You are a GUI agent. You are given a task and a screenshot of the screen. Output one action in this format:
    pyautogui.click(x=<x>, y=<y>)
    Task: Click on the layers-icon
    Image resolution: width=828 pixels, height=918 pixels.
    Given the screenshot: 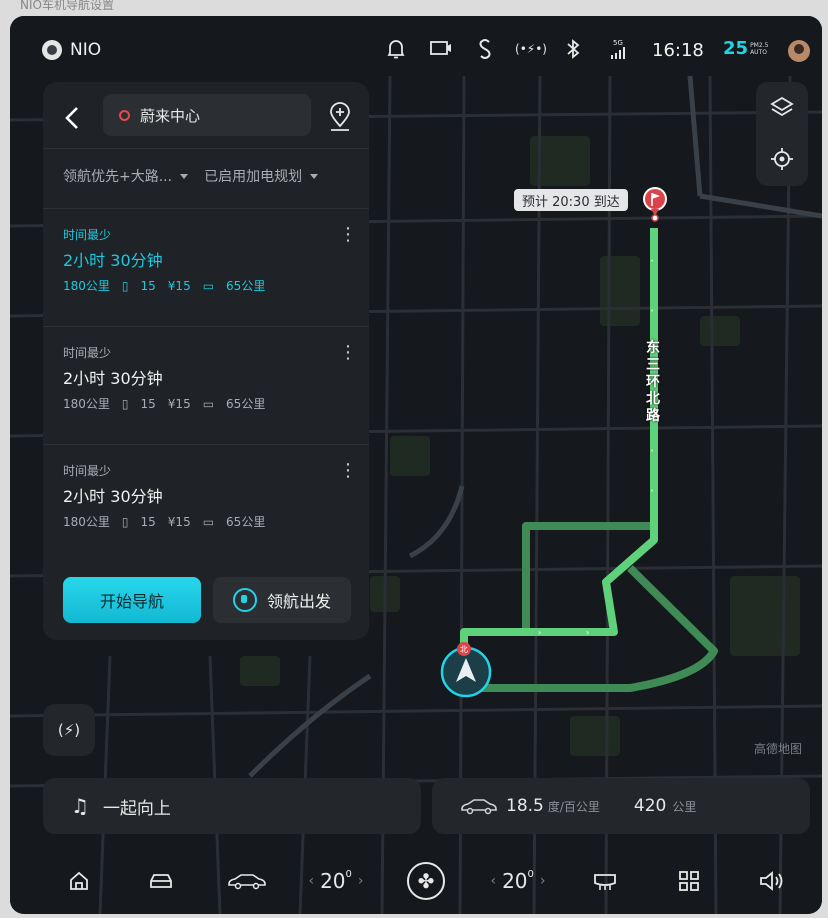 What is the action you would take?
    pyautogui.click(x=782, y=106)
    